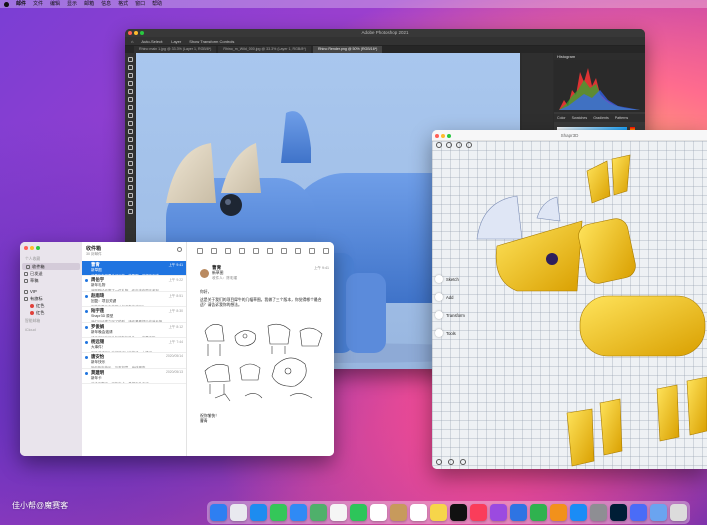 This screenshot has width=707, height=525. What do you see at coordinates (134, 330) in the screenshot?
I see `list-item: 罗俊娟 上午 8:12 新年晚会邀请 请来参加我们今年的新年晚会，一定要来哦` at bounding box center [134, 330].